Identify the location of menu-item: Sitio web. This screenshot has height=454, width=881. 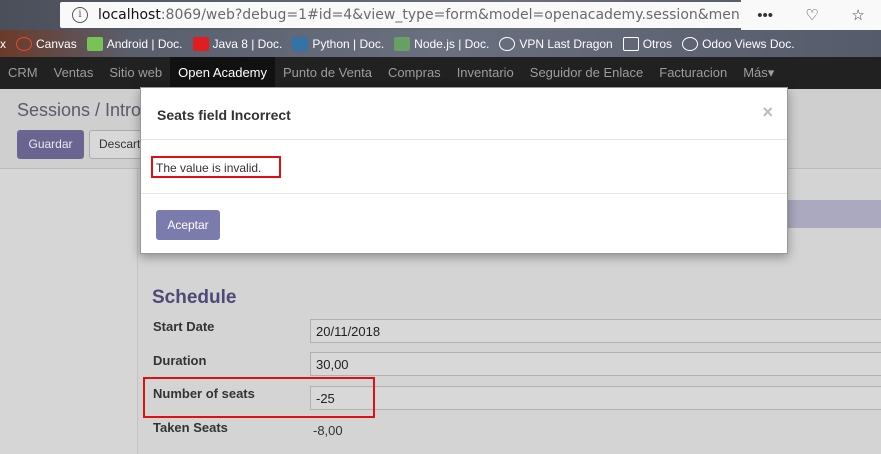
(135, 73).